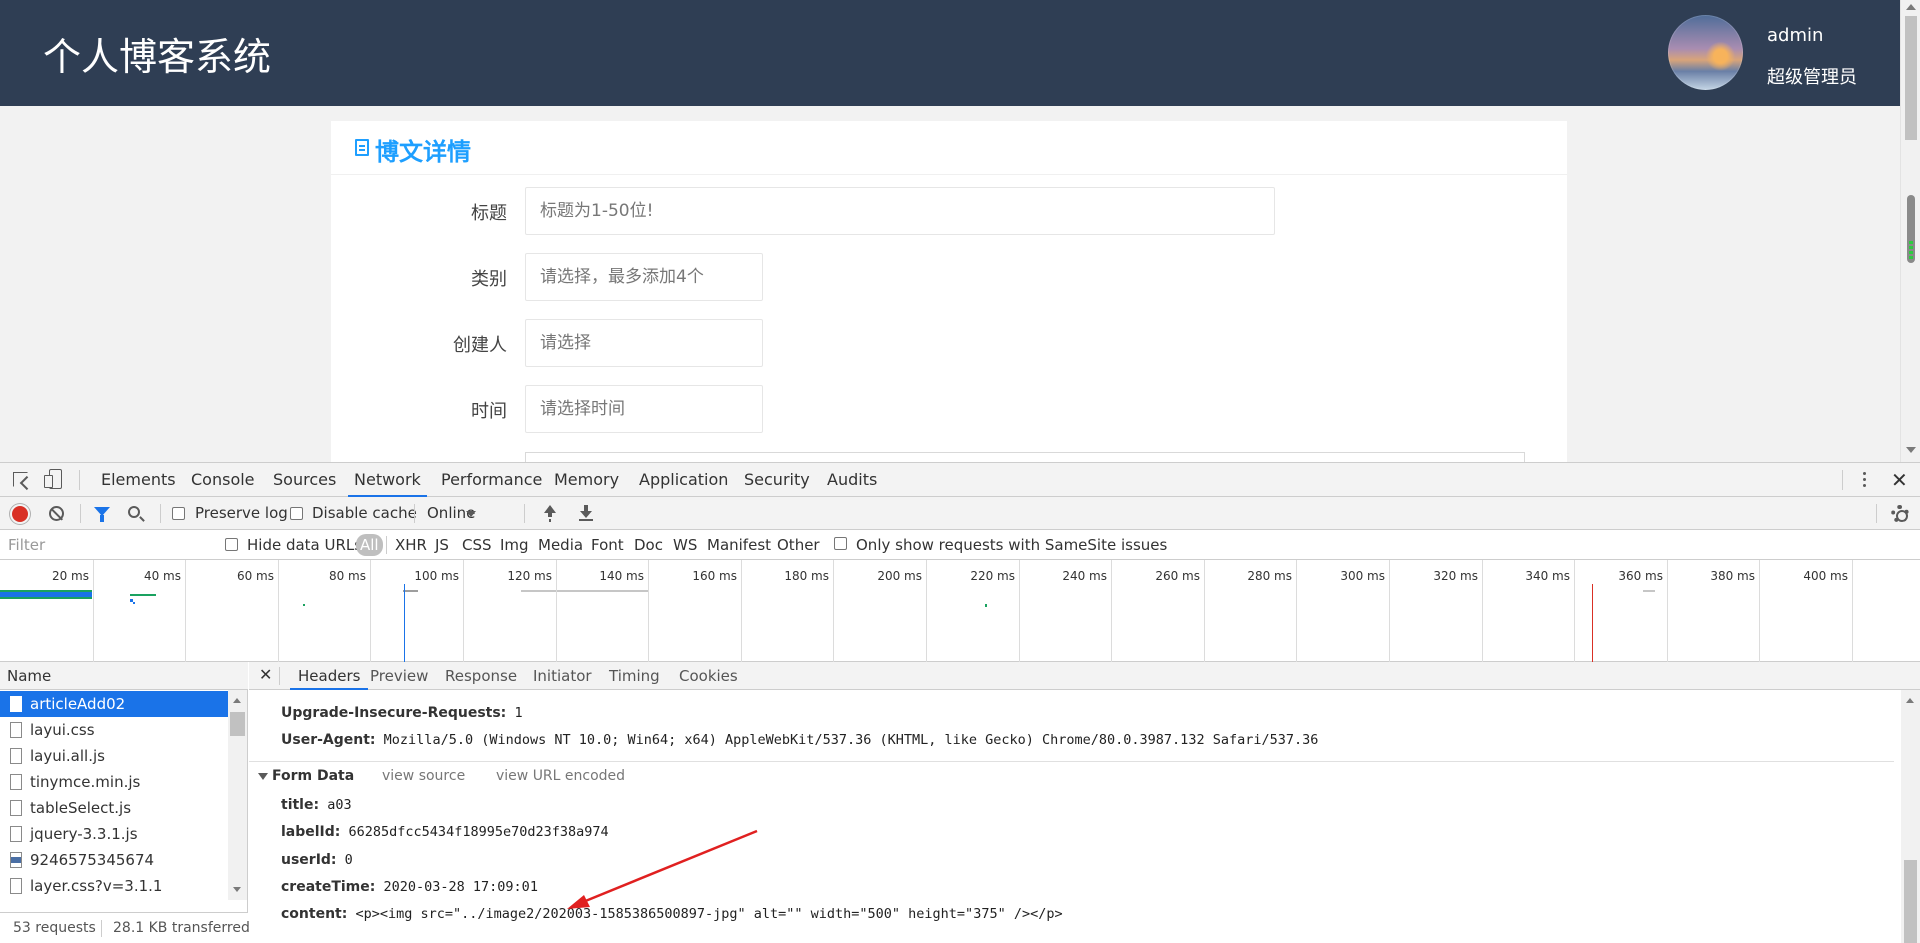 The image size is (1920, 943). What do you see at coordinates (399, 676) in the screenshot?
I see `tab-preview: Preview` at bounding box center [399, 676].